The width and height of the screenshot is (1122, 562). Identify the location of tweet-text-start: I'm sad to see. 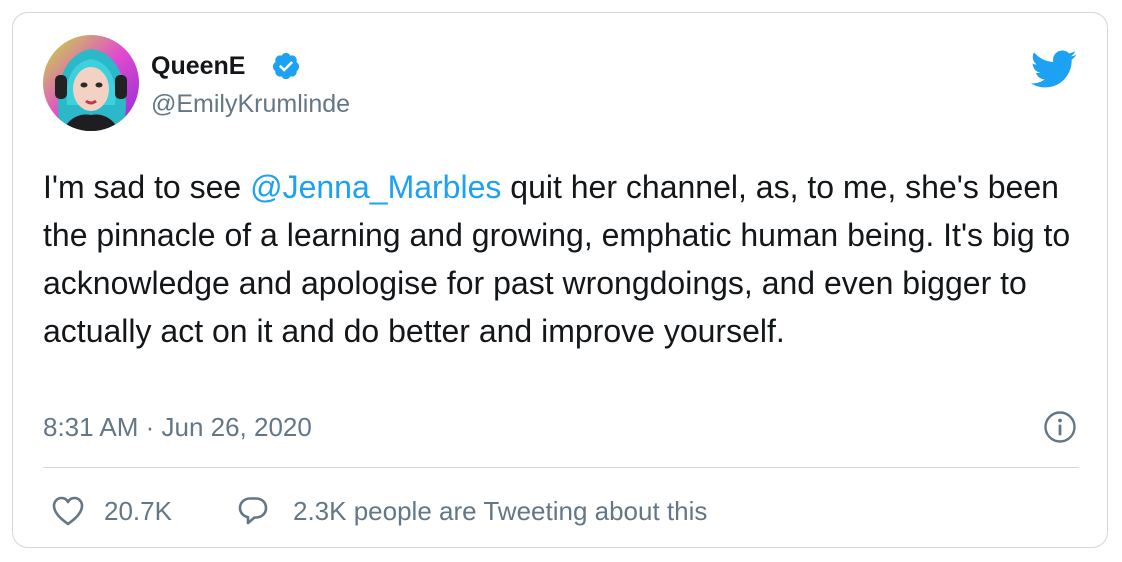
(147, 187).